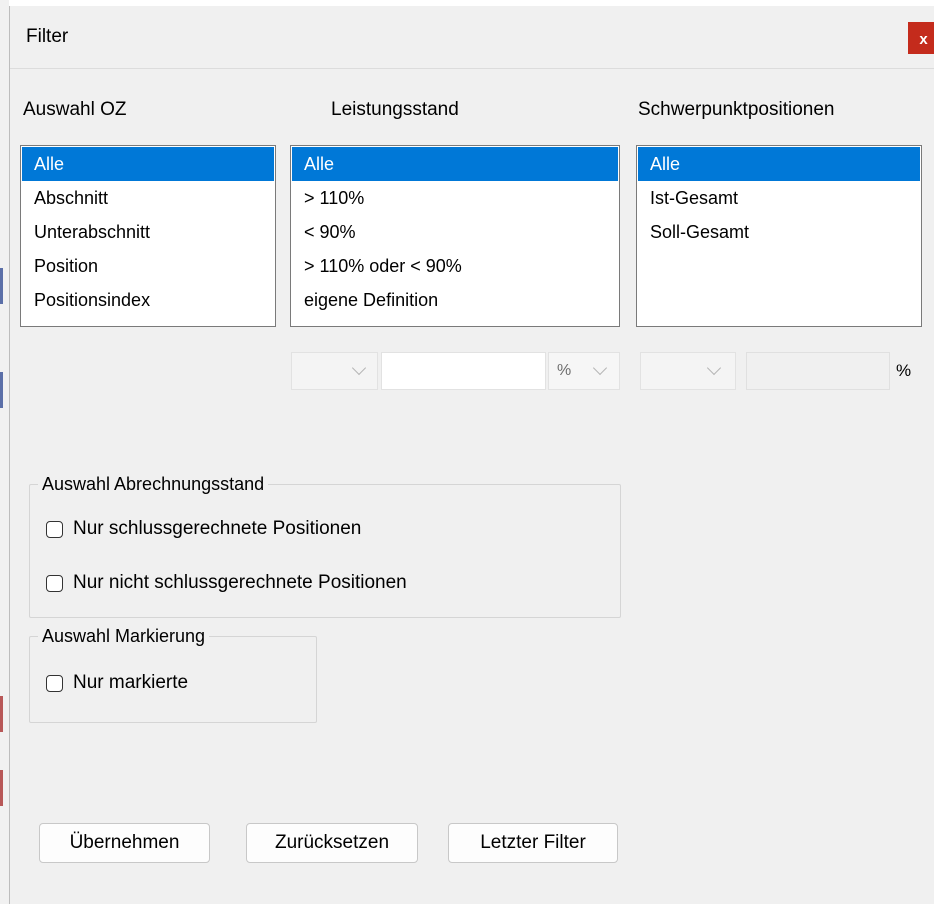  I want to click on title-bar: Filter x, so click(472, 37).